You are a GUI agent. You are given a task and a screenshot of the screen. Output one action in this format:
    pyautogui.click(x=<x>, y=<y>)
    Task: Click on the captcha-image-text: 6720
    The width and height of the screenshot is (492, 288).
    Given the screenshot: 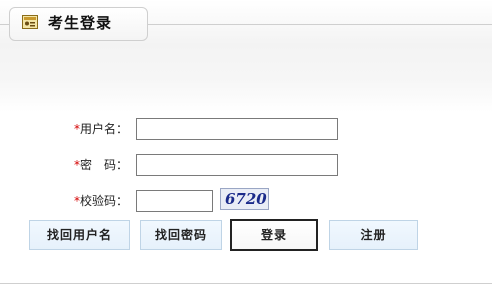 What is the action you would take?
    pyautogui.click(x=246, y=199)
    